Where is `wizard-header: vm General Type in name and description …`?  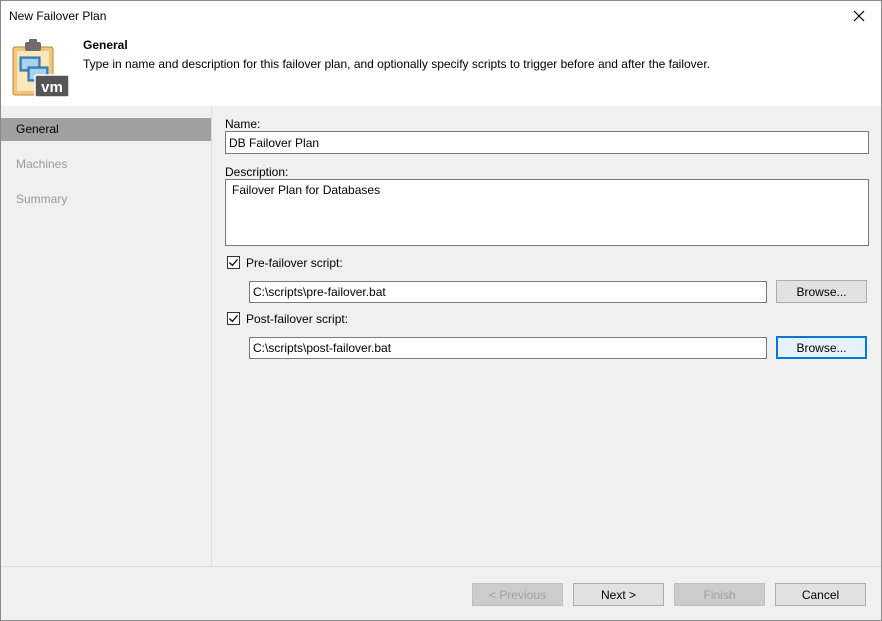
wizard-header: vm General Type in name and description … is located at coordinates (441, 69).